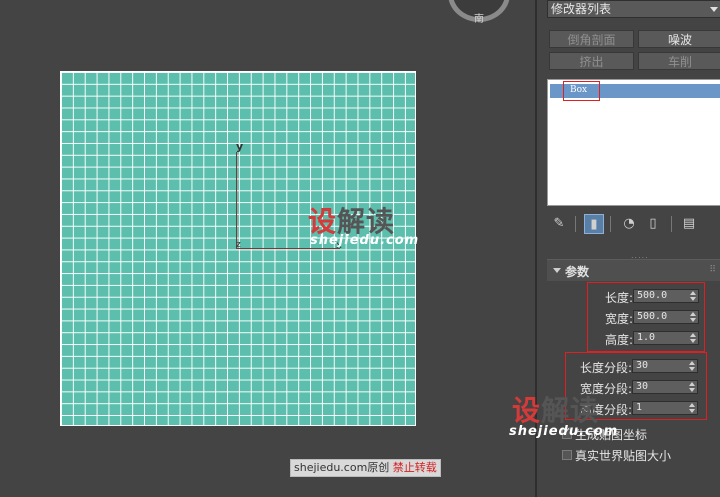  What do you see at coordinates (633, 9) in the screenshot?
I see `modifier-list-dropdown: 修改器列表` at bounding box center [633, 9].